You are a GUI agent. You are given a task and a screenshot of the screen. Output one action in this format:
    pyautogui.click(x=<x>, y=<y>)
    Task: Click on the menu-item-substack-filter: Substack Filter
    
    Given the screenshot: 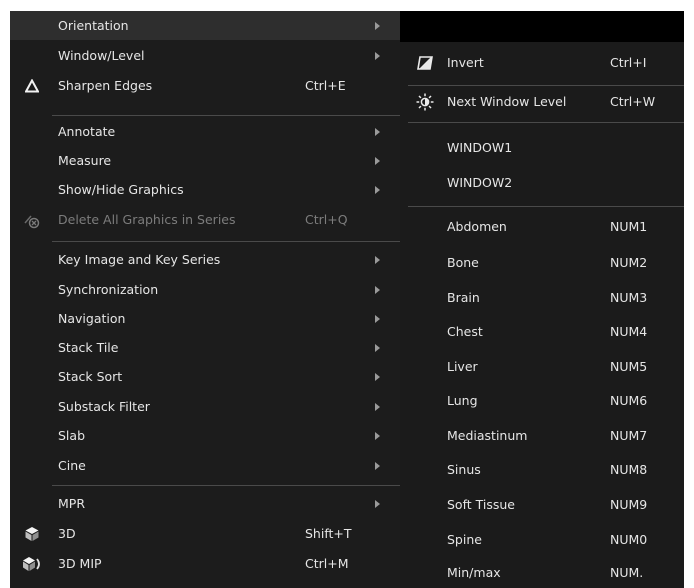 What is the action you would take?
    pyautogui.click(x=205, y=406)
    